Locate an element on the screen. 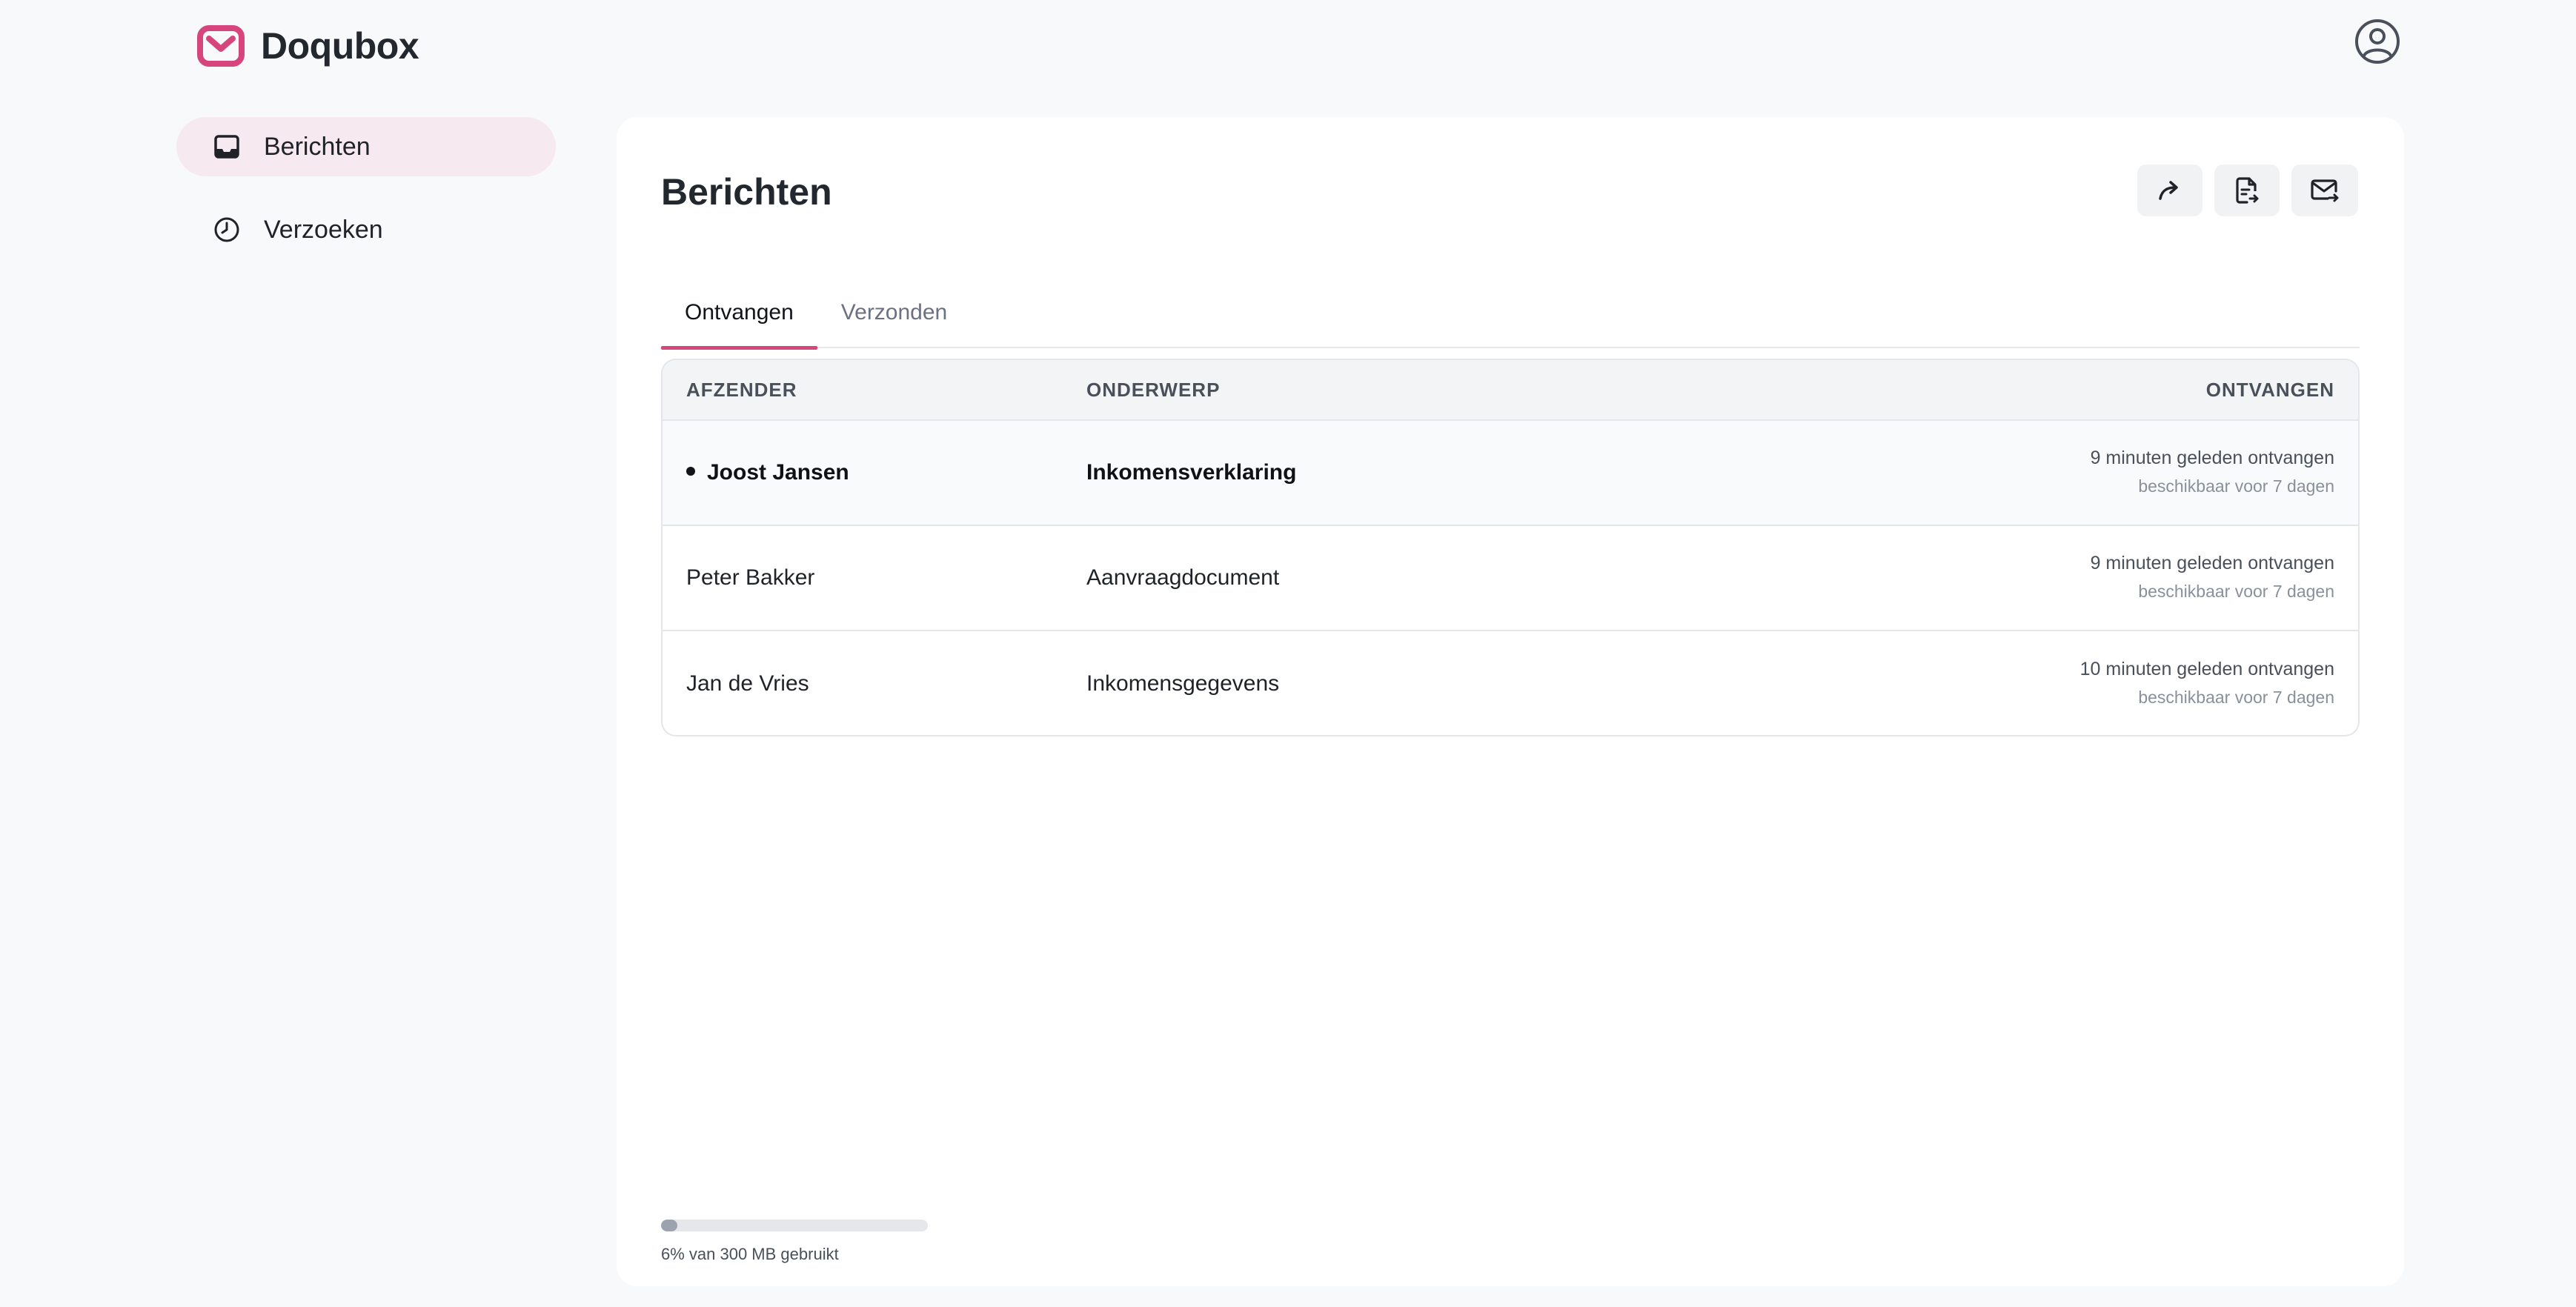  unread-dot-icon is located at coordinates (690, 471).